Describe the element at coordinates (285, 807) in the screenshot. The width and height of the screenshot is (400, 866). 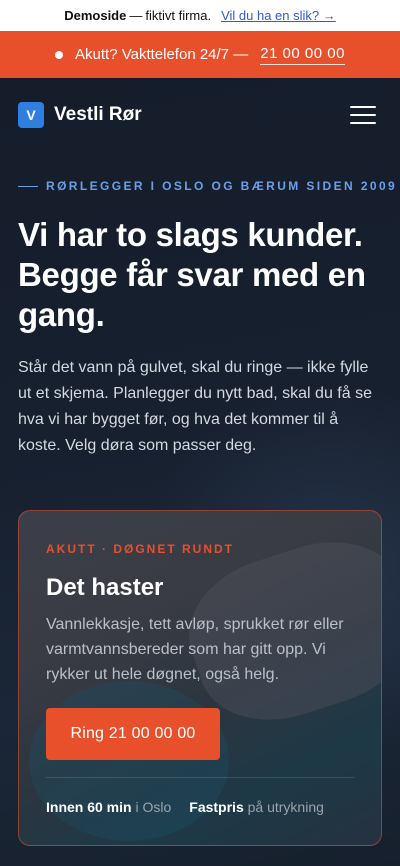
I see `fact-rest: på utrykning` at that location.